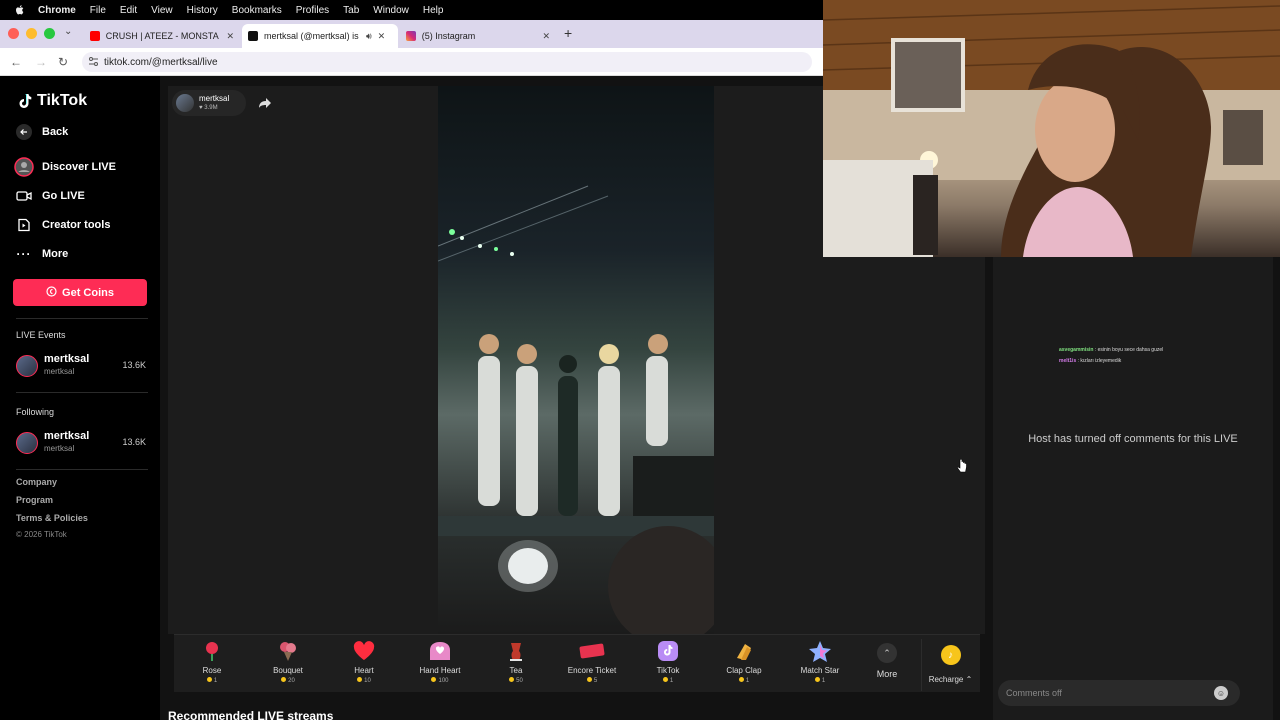  What do you see at coordinates (16, 62) in the screenshot?
I see `back-arrow-icon: ←` at bounding box center [16, 62].